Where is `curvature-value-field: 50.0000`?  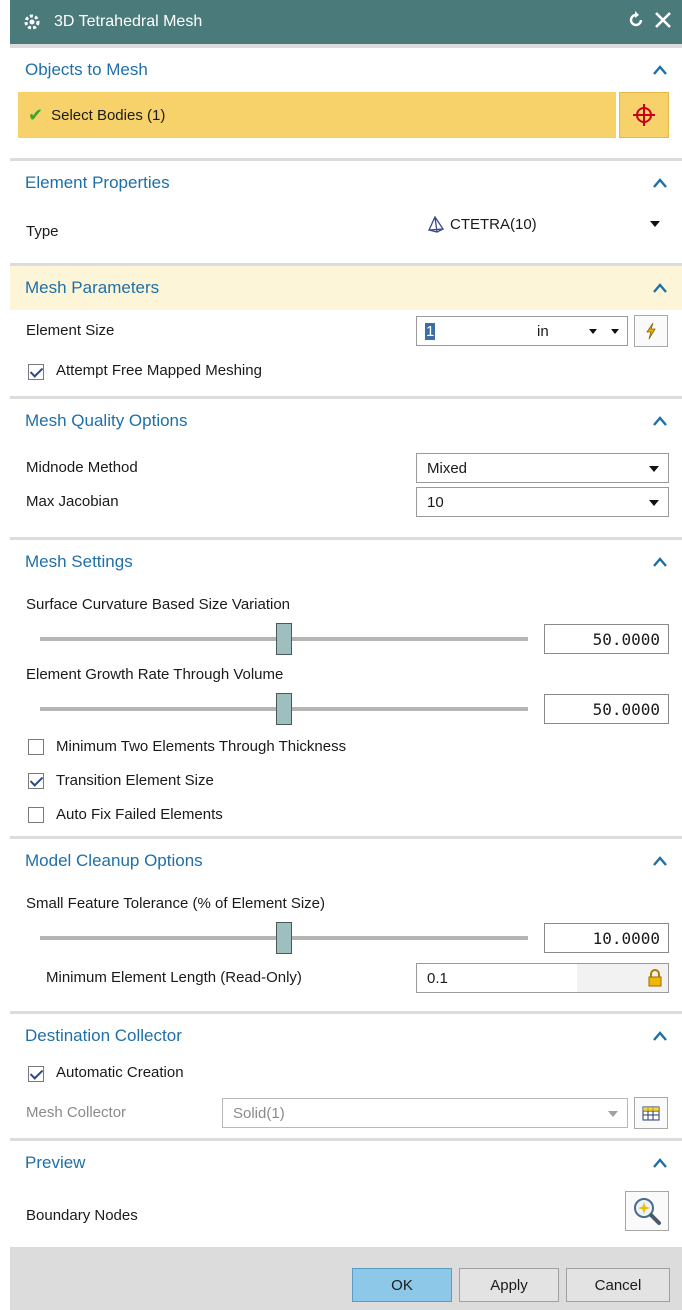 curvature-value-field: 50.0000 is located at coordinates (606, 639).